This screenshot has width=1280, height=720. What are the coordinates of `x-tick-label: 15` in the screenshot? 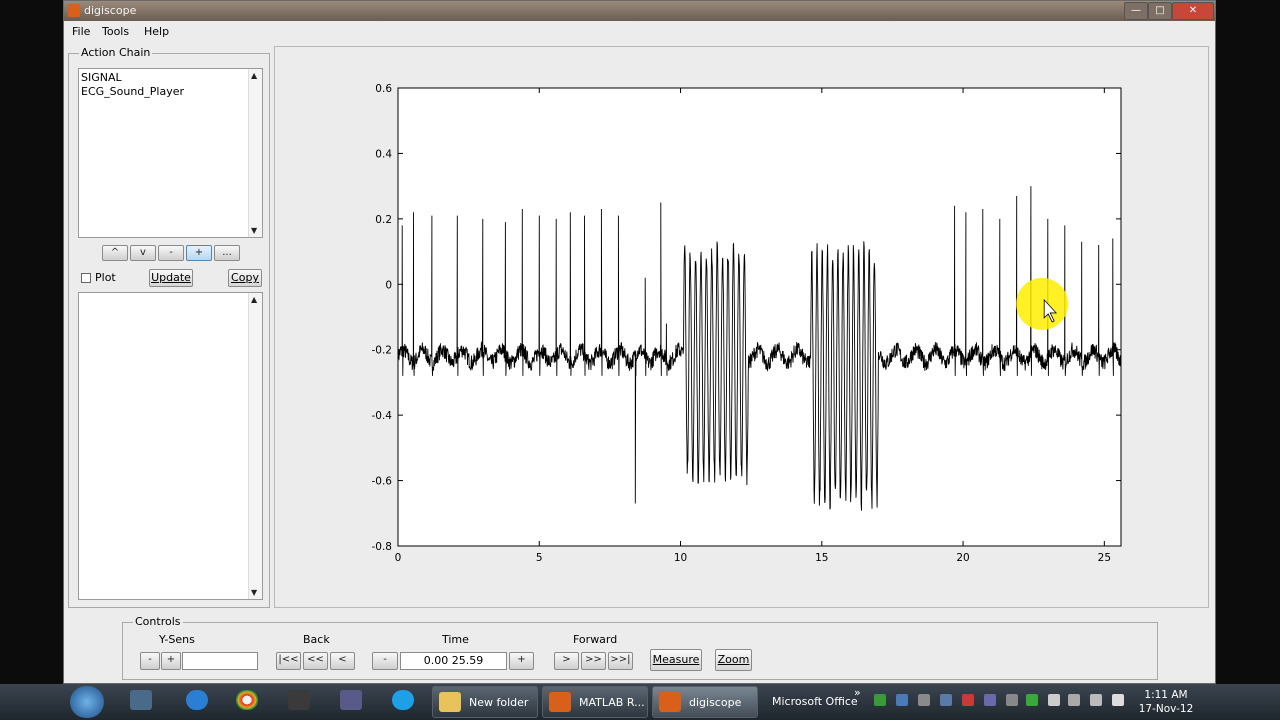 It's located at (821, 558).